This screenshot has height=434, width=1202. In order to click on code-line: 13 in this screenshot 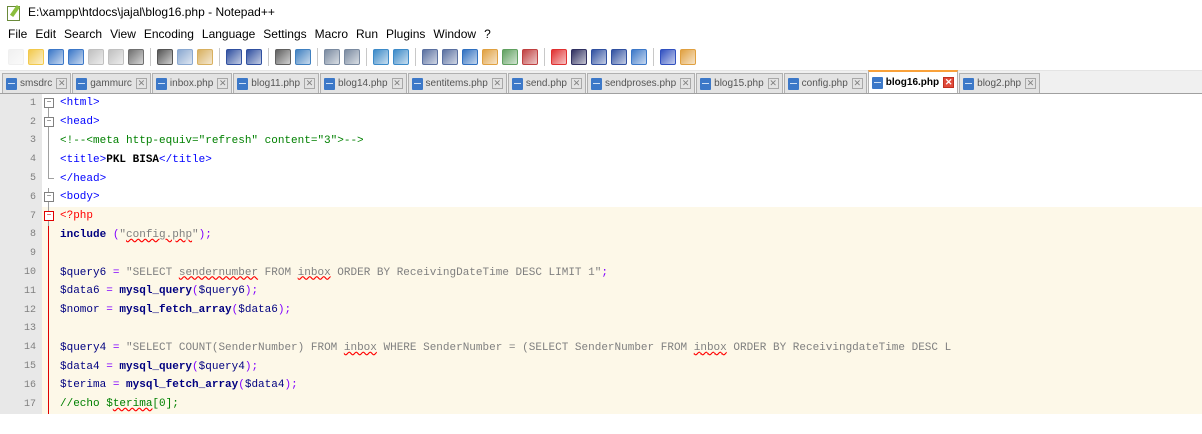, I will do `click(601, 329)`.